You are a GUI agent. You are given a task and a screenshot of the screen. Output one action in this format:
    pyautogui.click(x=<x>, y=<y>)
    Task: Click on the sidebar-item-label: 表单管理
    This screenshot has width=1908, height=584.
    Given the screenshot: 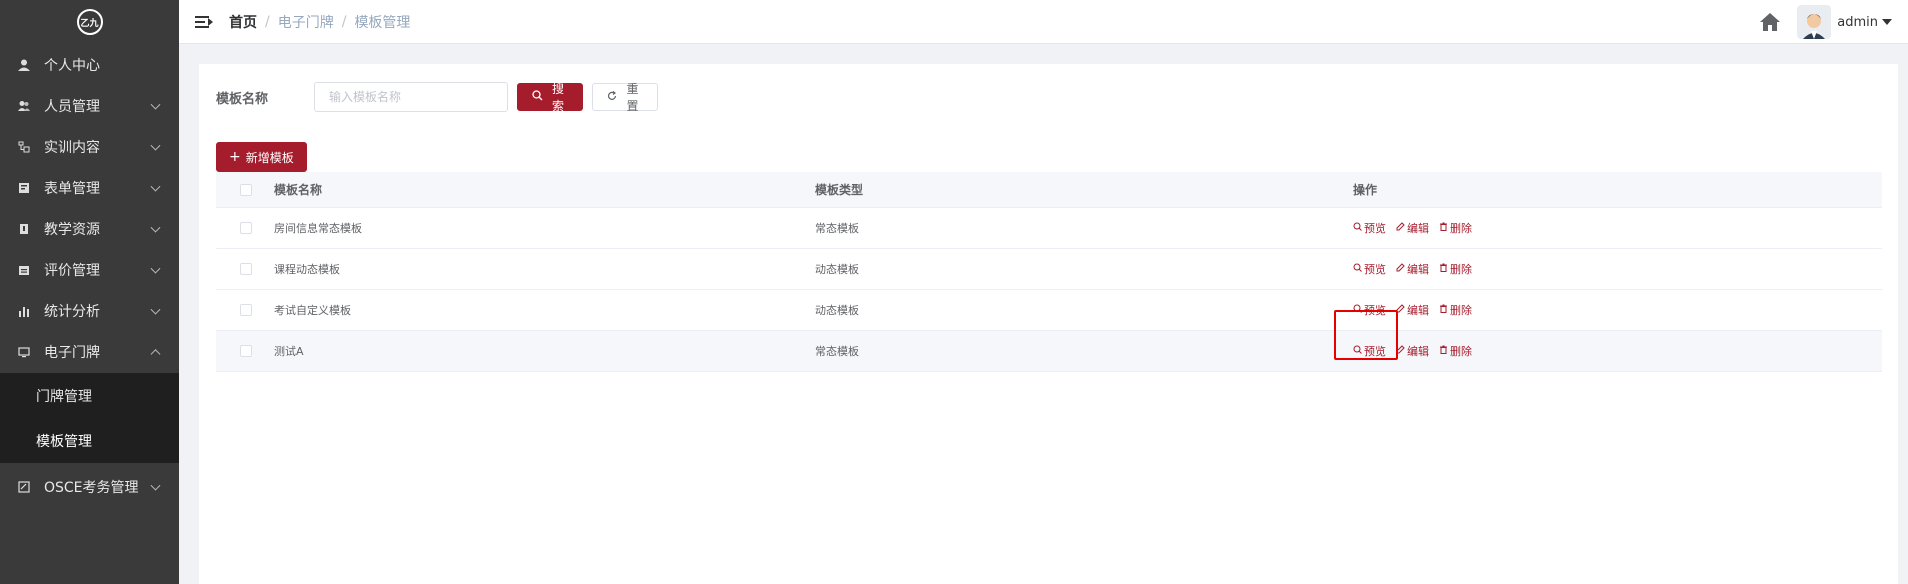 What is the action you would take?
    pyautogui.click(x=72, y=188)
    